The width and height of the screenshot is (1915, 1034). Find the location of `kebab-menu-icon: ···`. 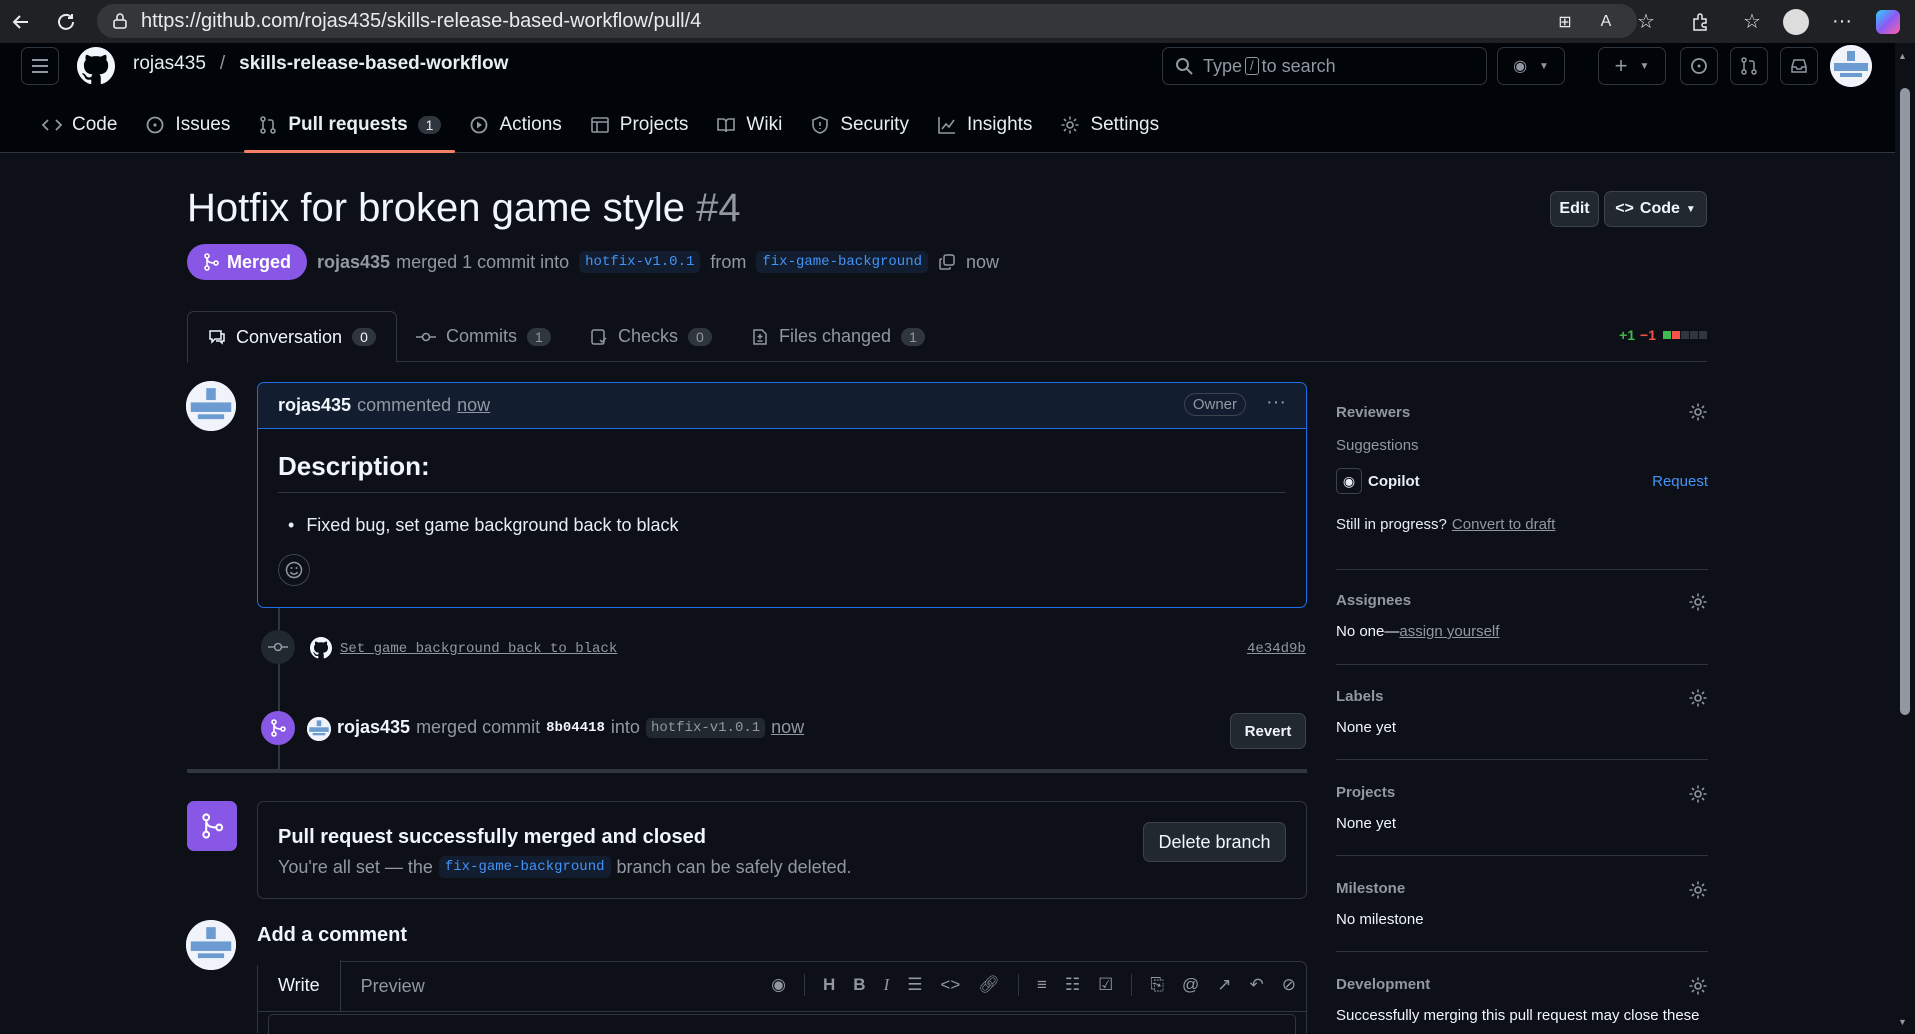

kebab-menu-icon: ··· is located at coordinates (1276, 402).